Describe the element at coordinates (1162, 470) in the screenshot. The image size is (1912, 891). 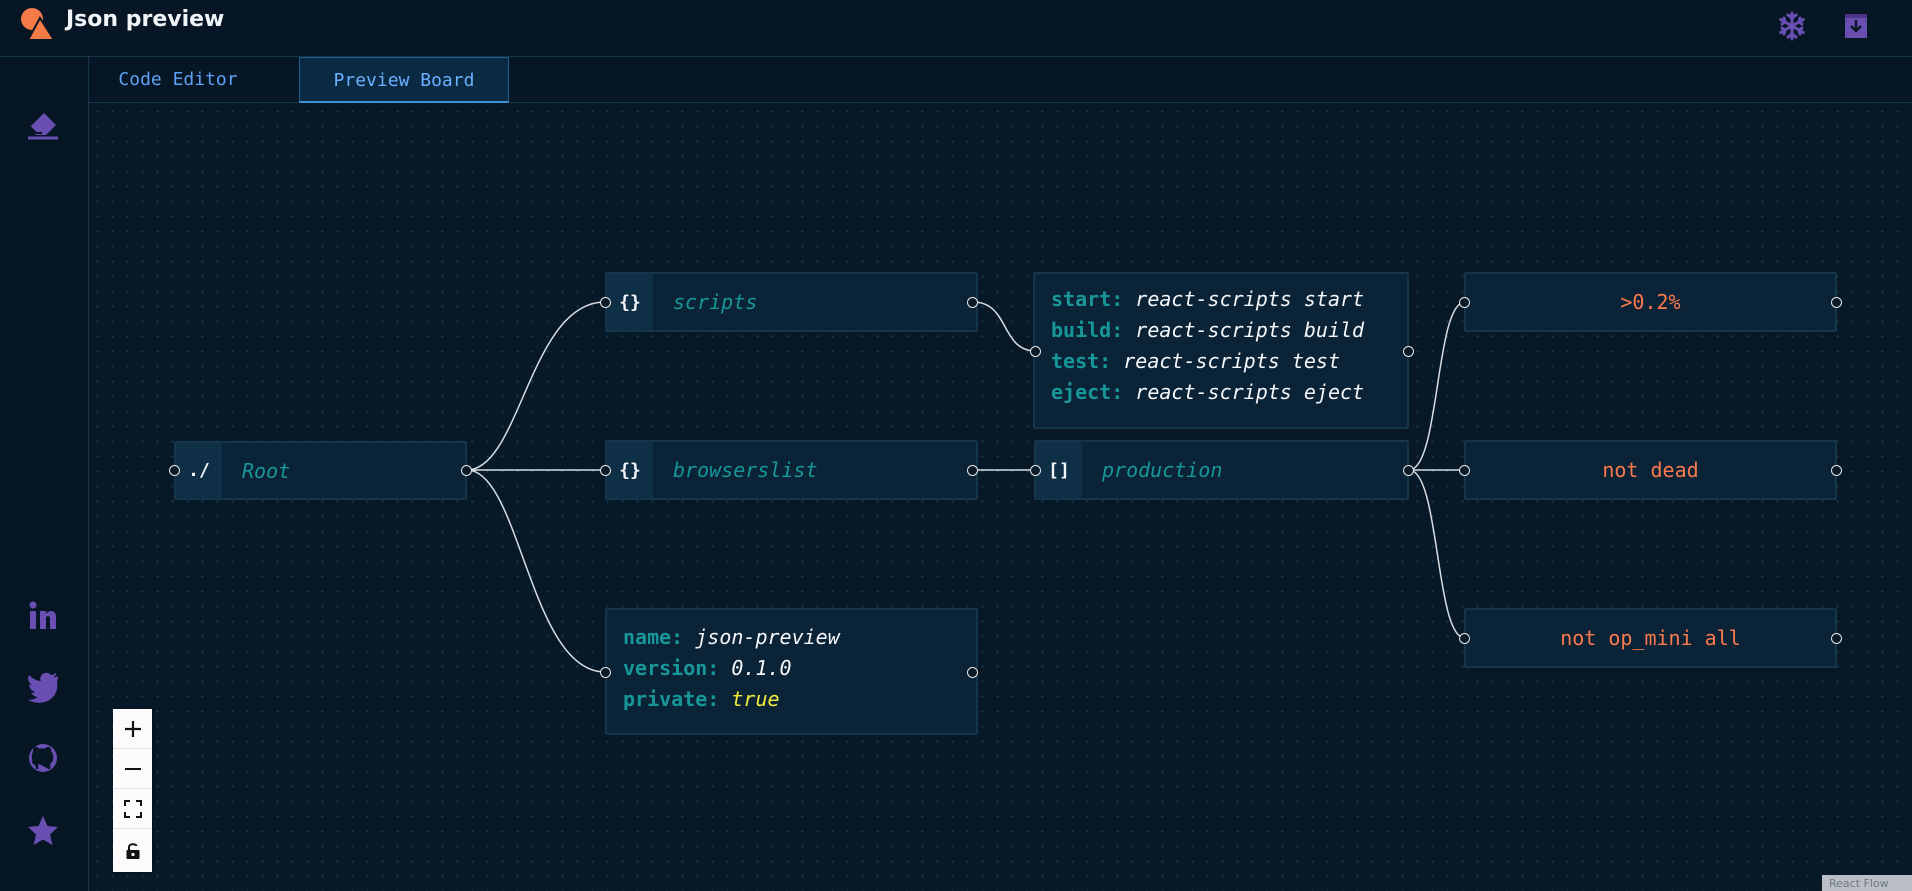
I see `node-production-label: production` at that location.